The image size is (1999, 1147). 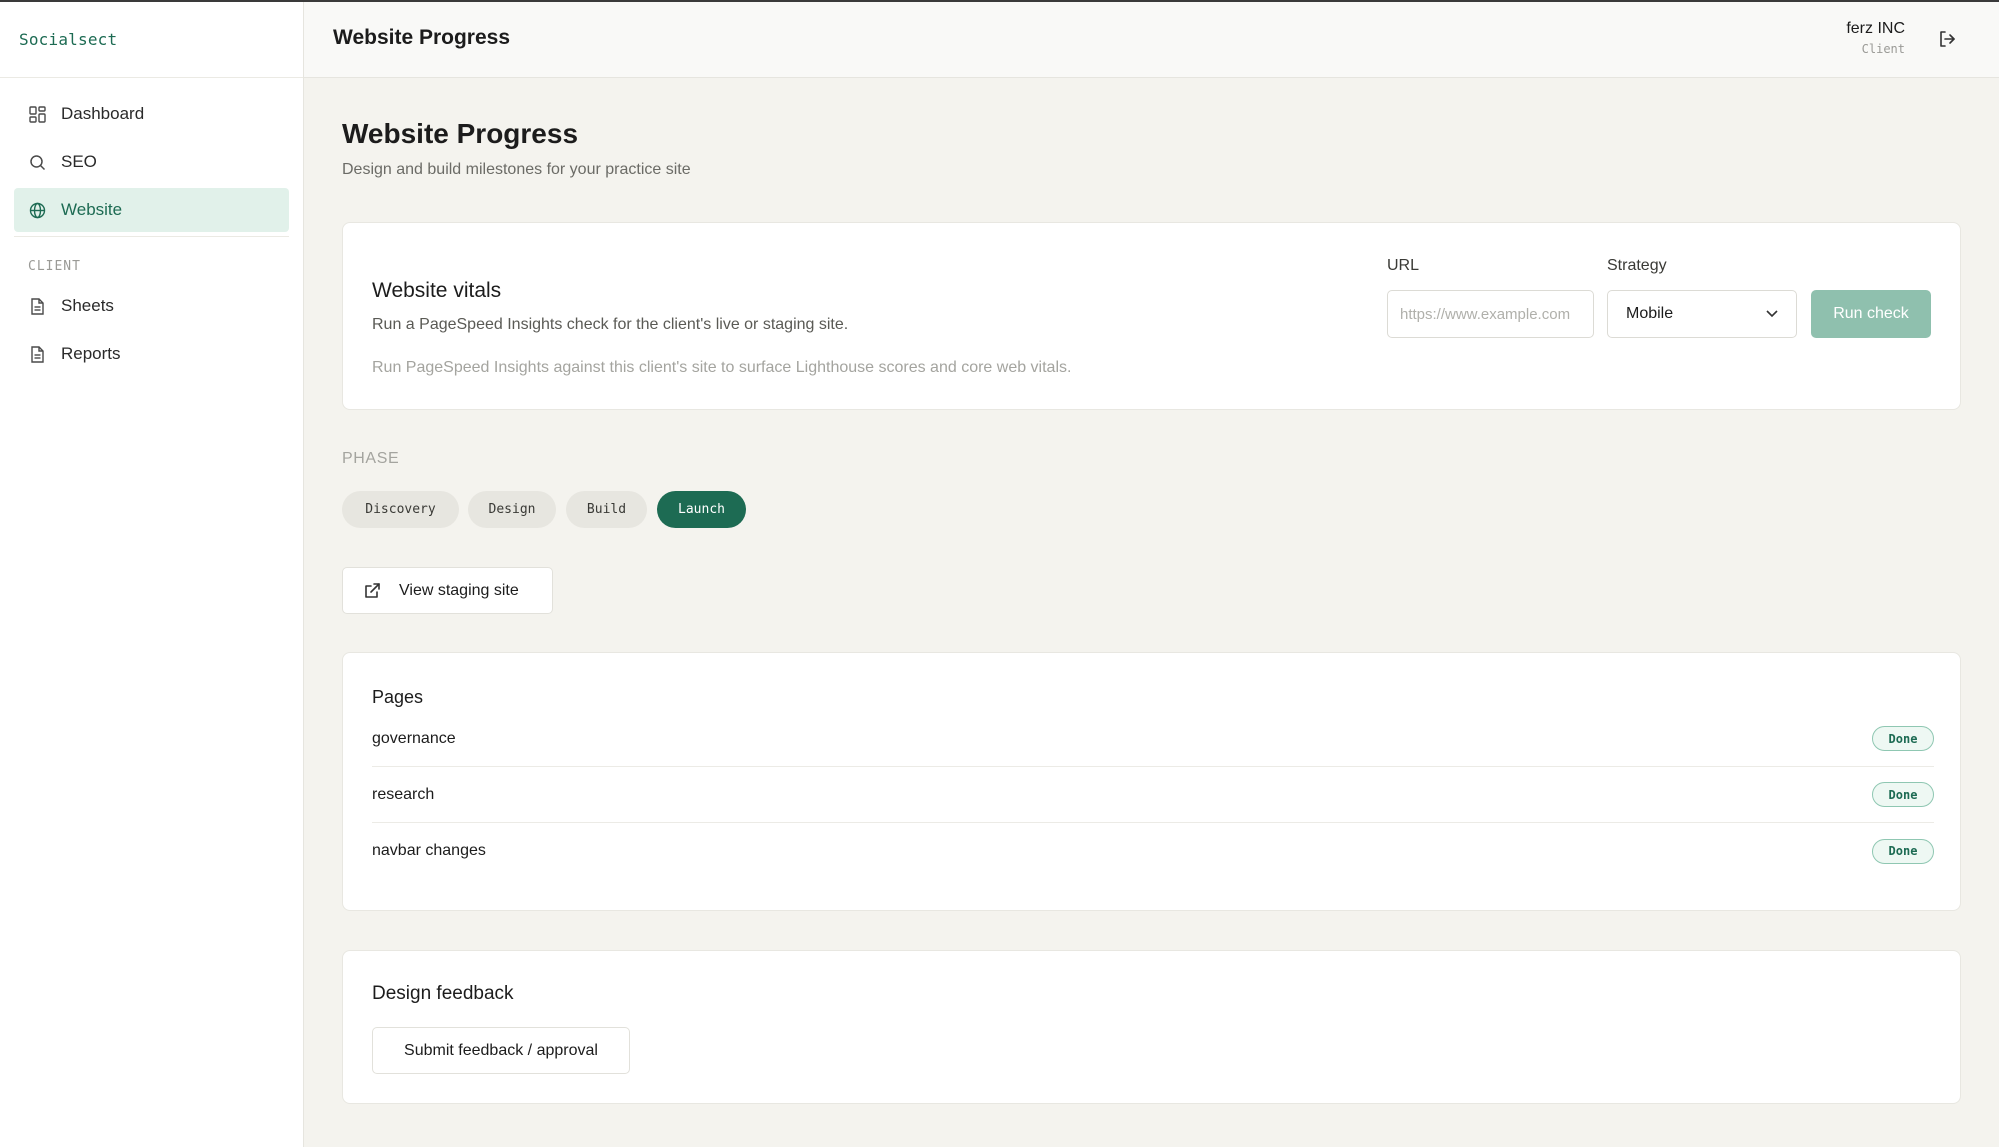 What do you see at coordinates (1875, 38) in the screenshot?
I see `user-info: ferz INC Client` at bounding box center [1875, 38].